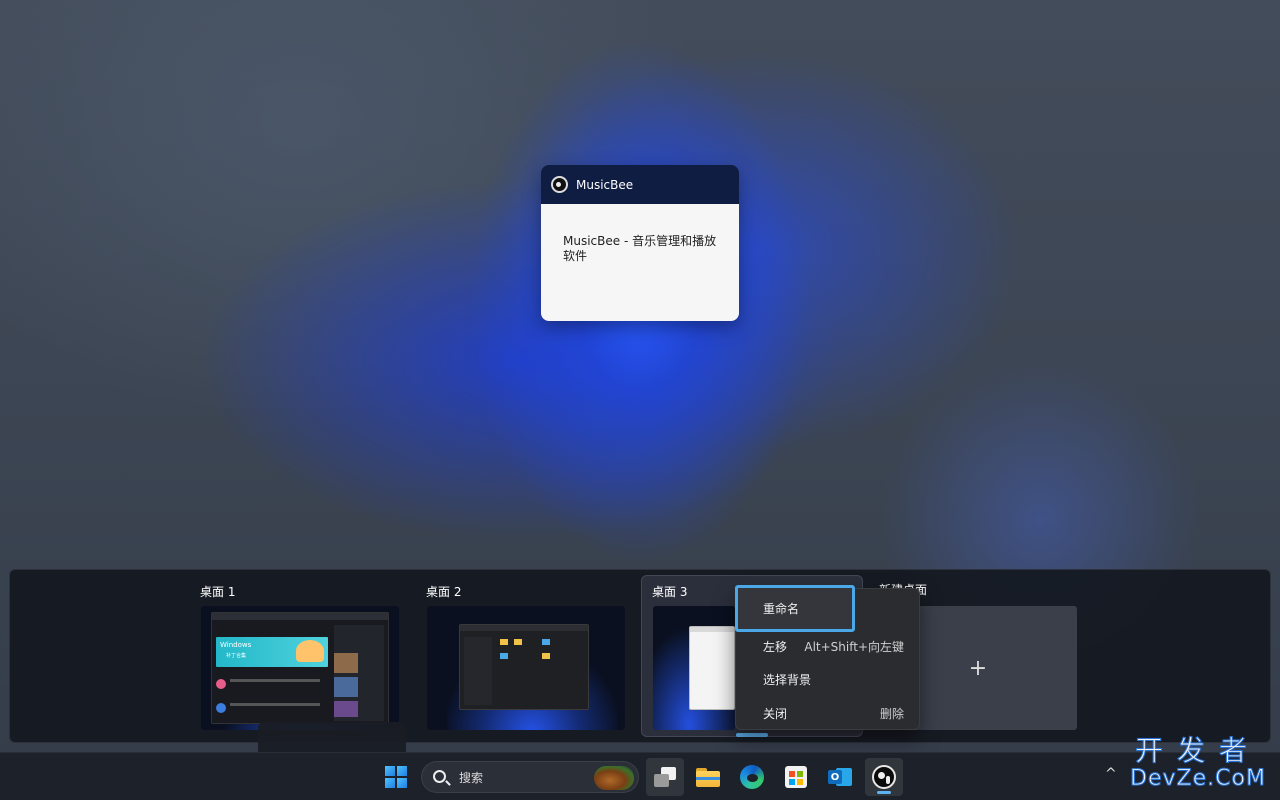 This screenshot has height=800, width=1280. I want to click on site-watermark: 开发者 DevZe.CoM, so click(1198, 763).